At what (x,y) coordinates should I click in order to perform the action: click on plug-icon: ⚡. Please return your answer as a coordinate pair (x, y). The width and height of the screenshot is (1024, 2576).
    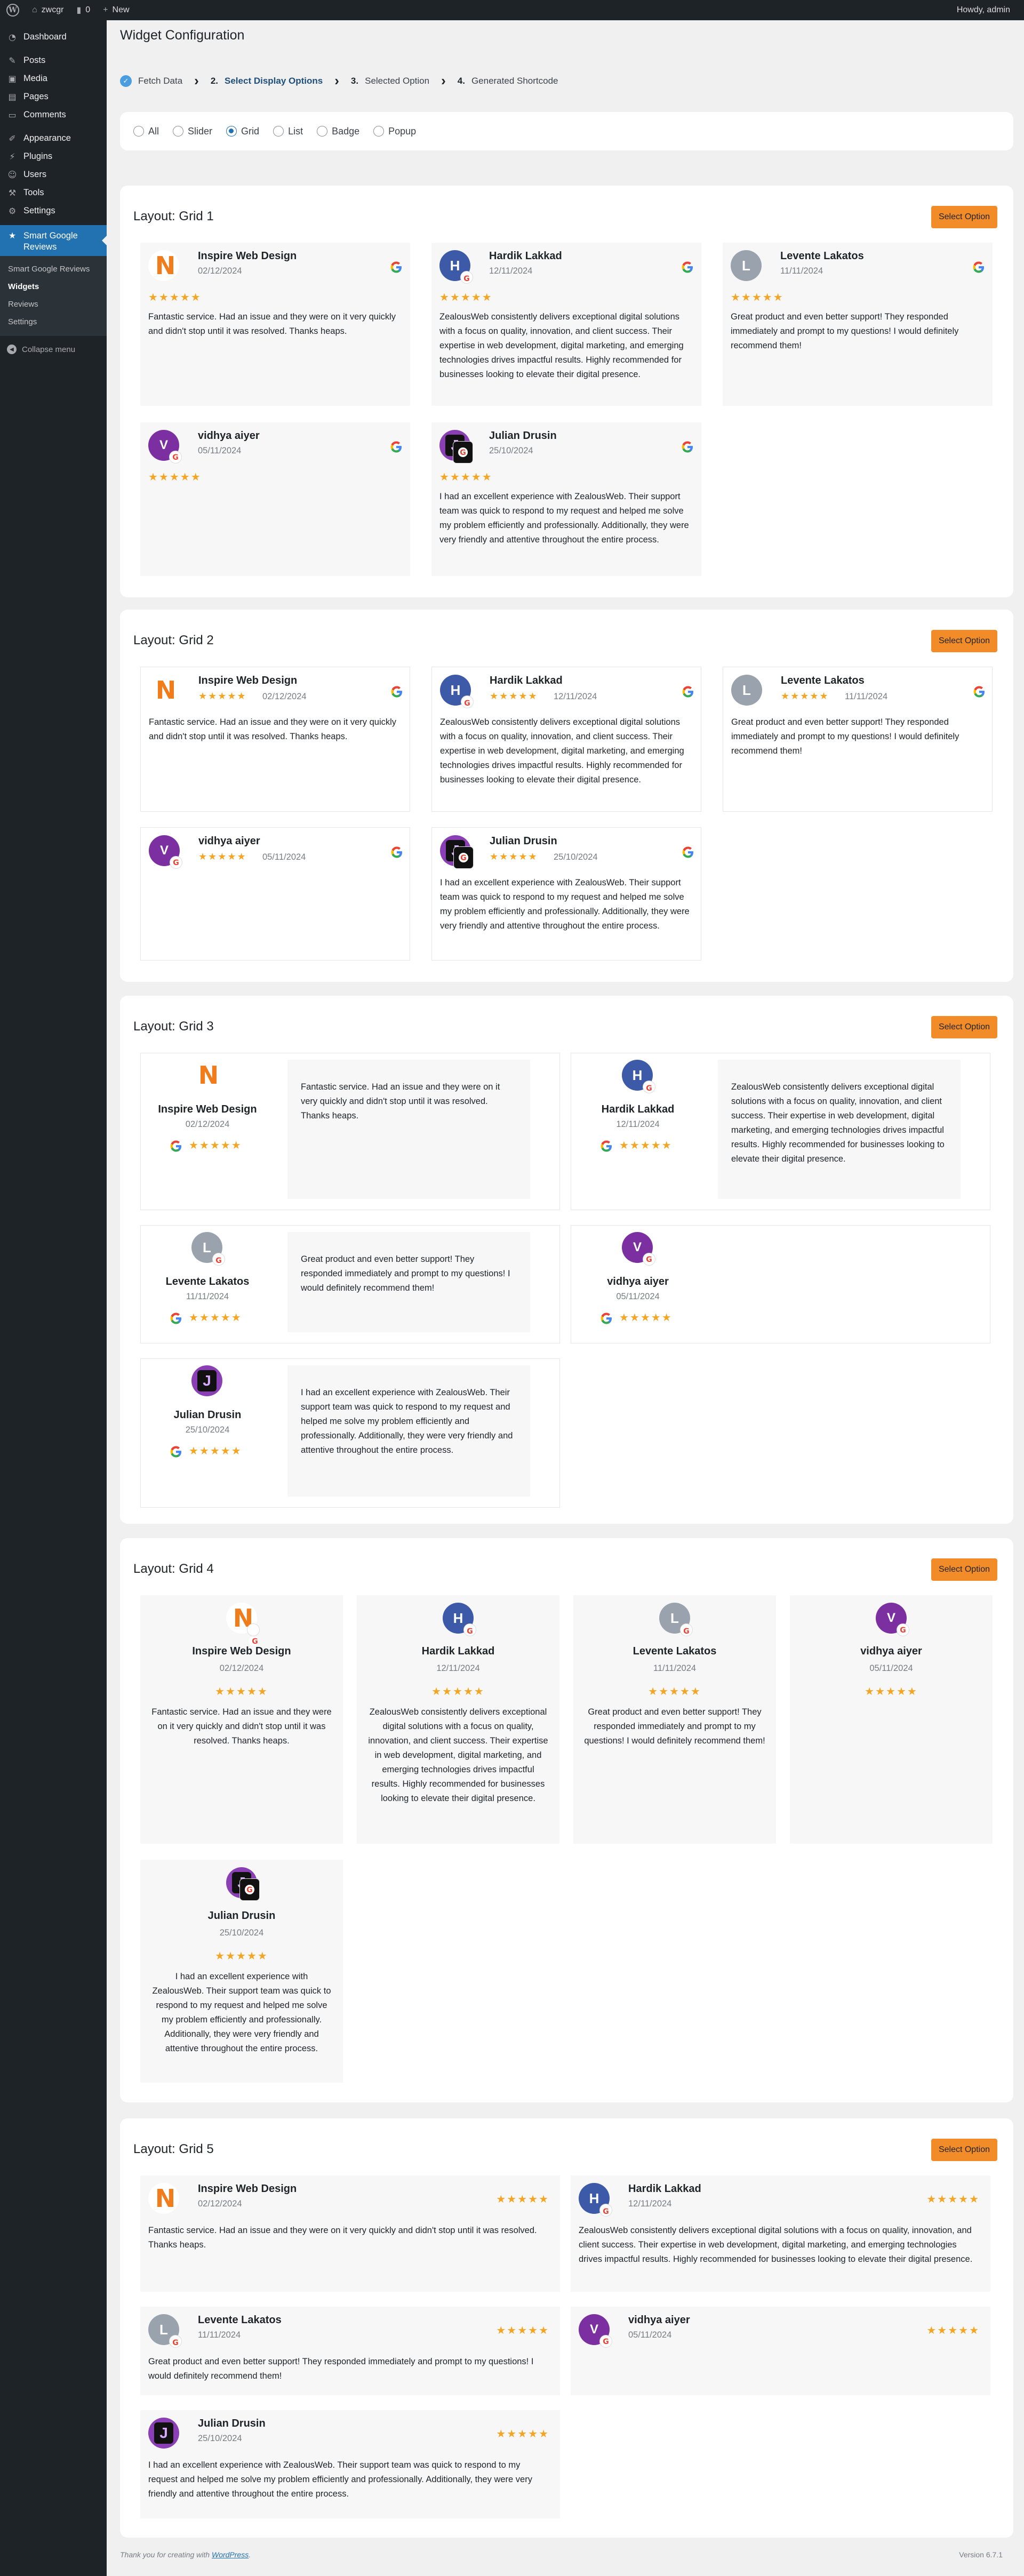
    Looking at the image, I should click on (12, 156).